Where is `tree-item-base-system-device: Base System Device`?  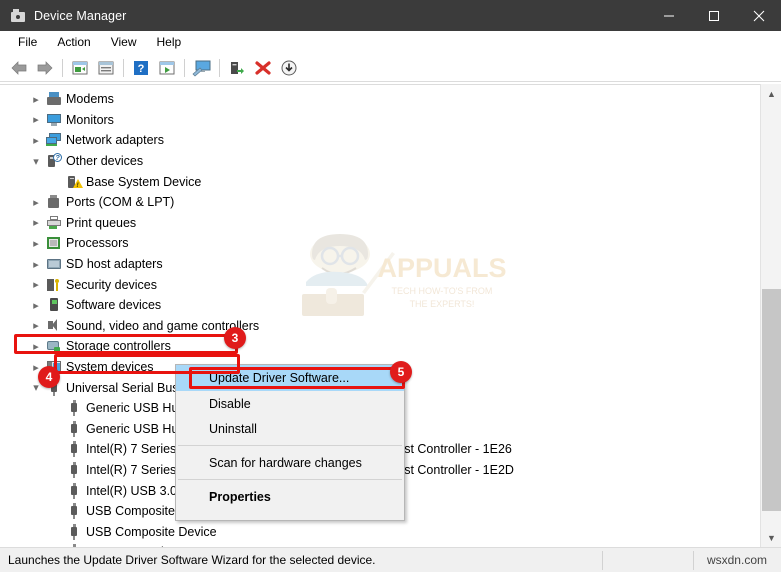
tree-item-base-system-device: Base System Device is located at coordinates (382, 181).